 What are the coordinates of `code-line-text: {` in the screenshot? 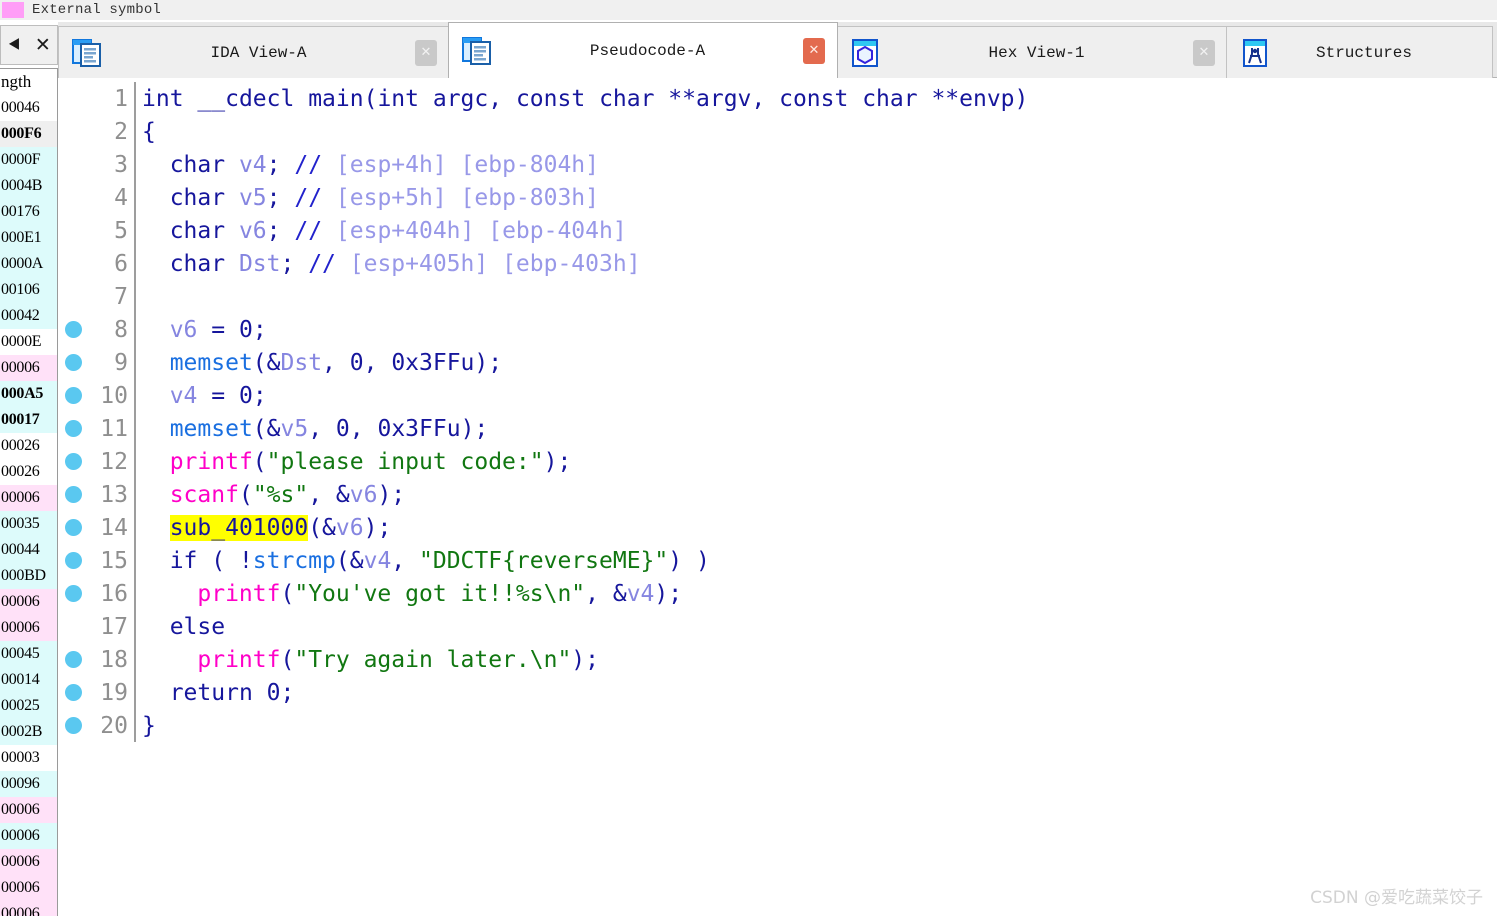 It's located at (146, 132).